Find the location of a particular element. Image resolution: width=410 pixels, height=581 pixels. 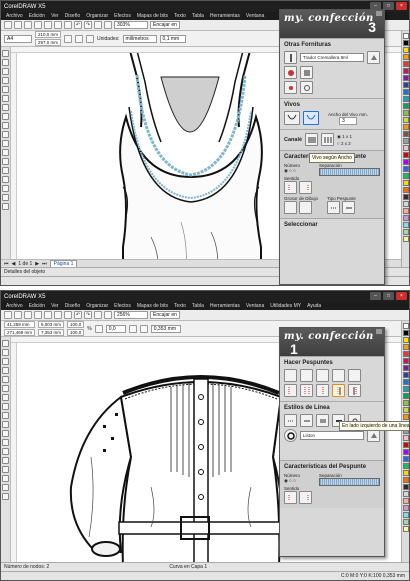

text-tool-icon is located at coordinates (5, 134).